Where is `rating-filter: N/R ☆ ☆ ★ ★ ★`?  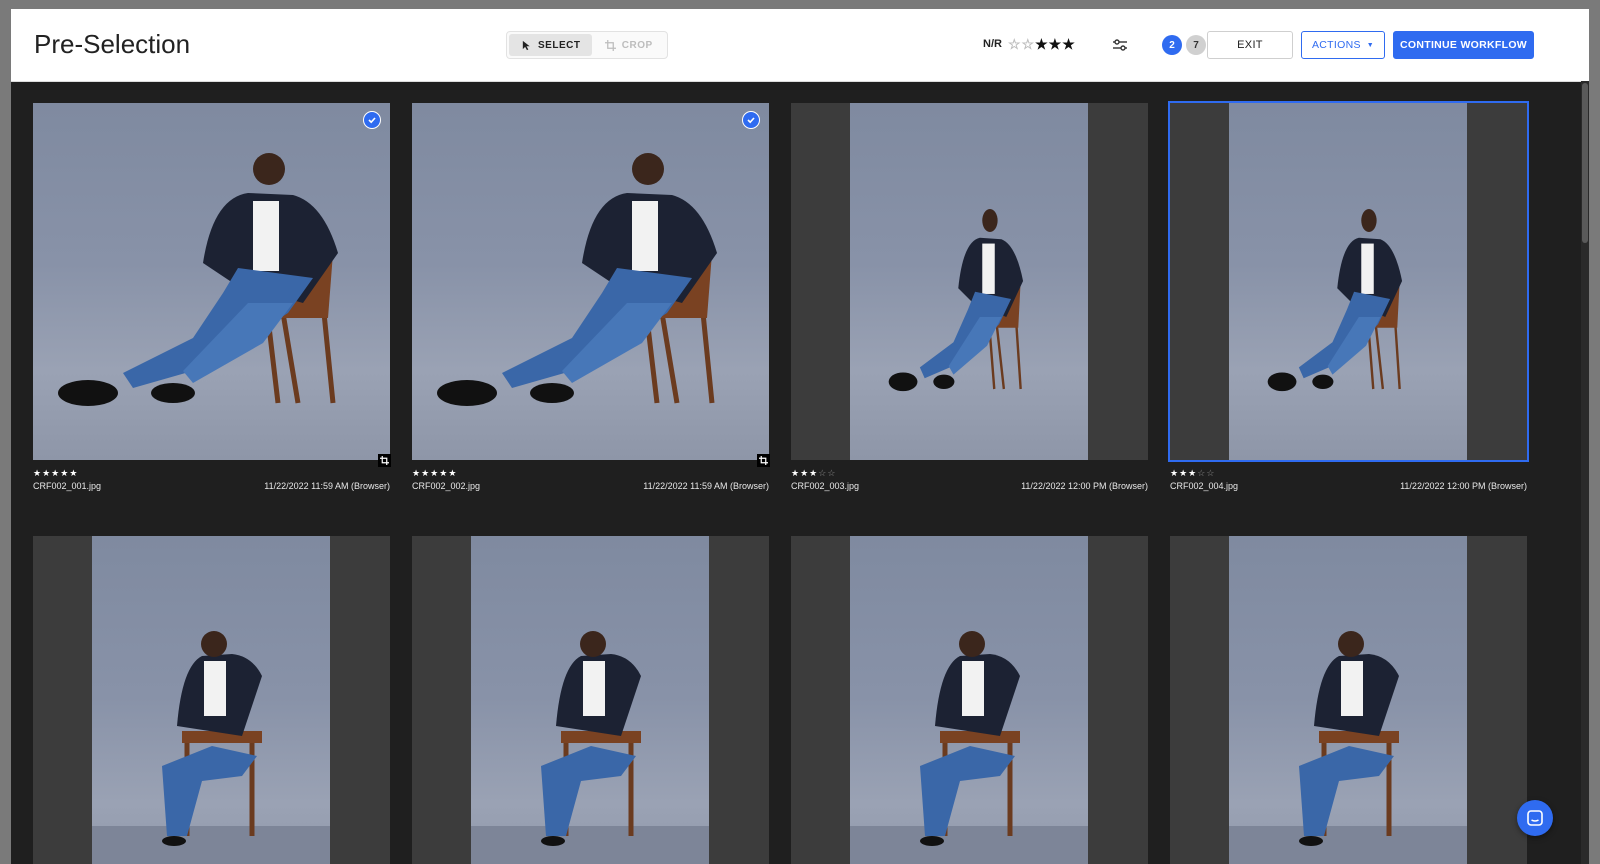
rating-filter: N/R ☆ ☆ ★ ★ ★ is located at coordinates (1029, 44).